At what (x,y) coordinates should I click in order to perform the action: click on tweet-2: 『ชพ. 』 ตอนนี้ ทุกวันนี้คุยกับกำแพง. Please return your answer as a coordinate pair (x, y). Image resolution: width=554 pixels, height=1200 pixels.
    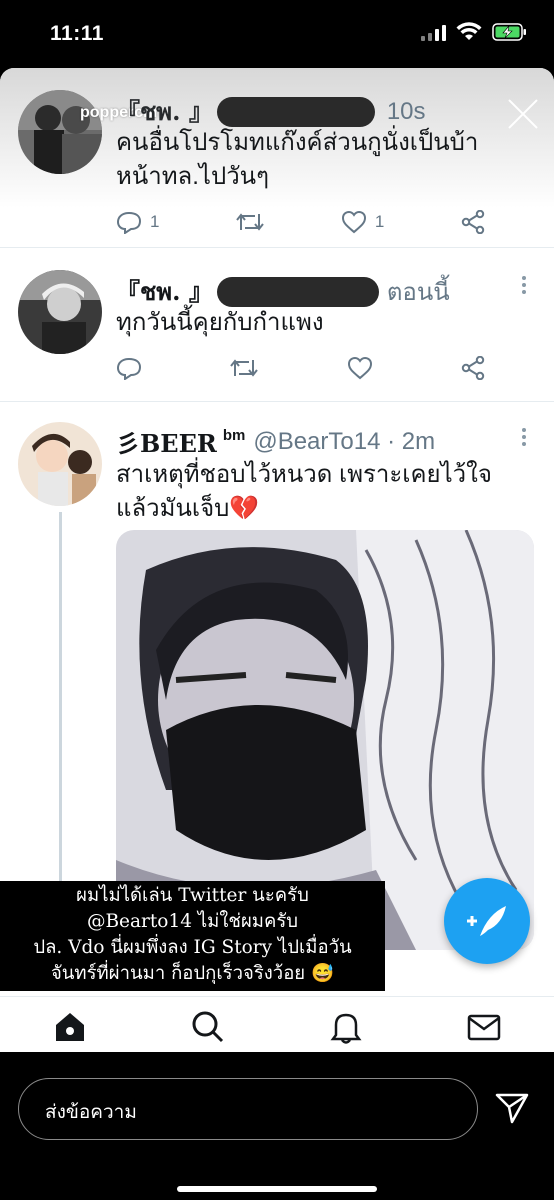
    Looking at the image, I should click on (277, 325).